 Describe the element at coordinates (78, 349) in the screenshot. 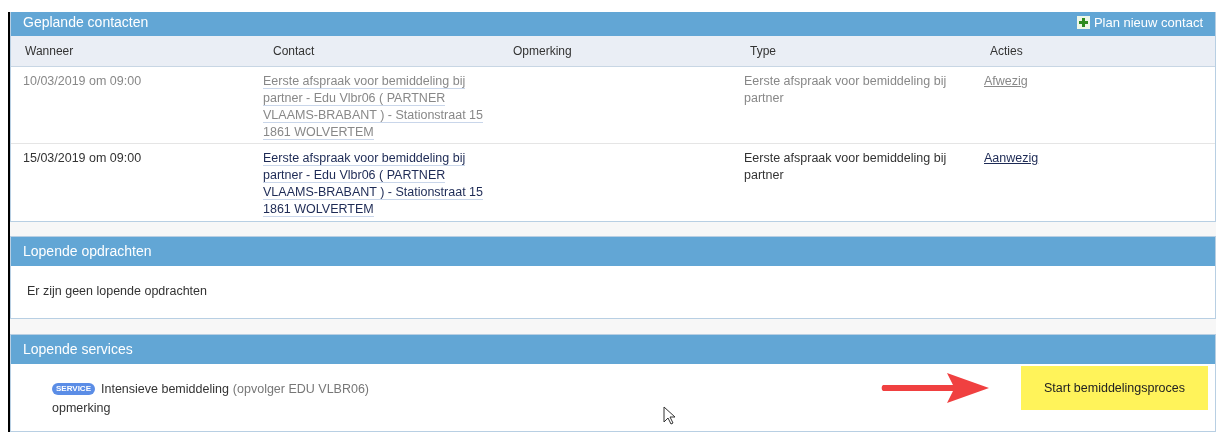

I see `panel-title: Lopende services` at that location.